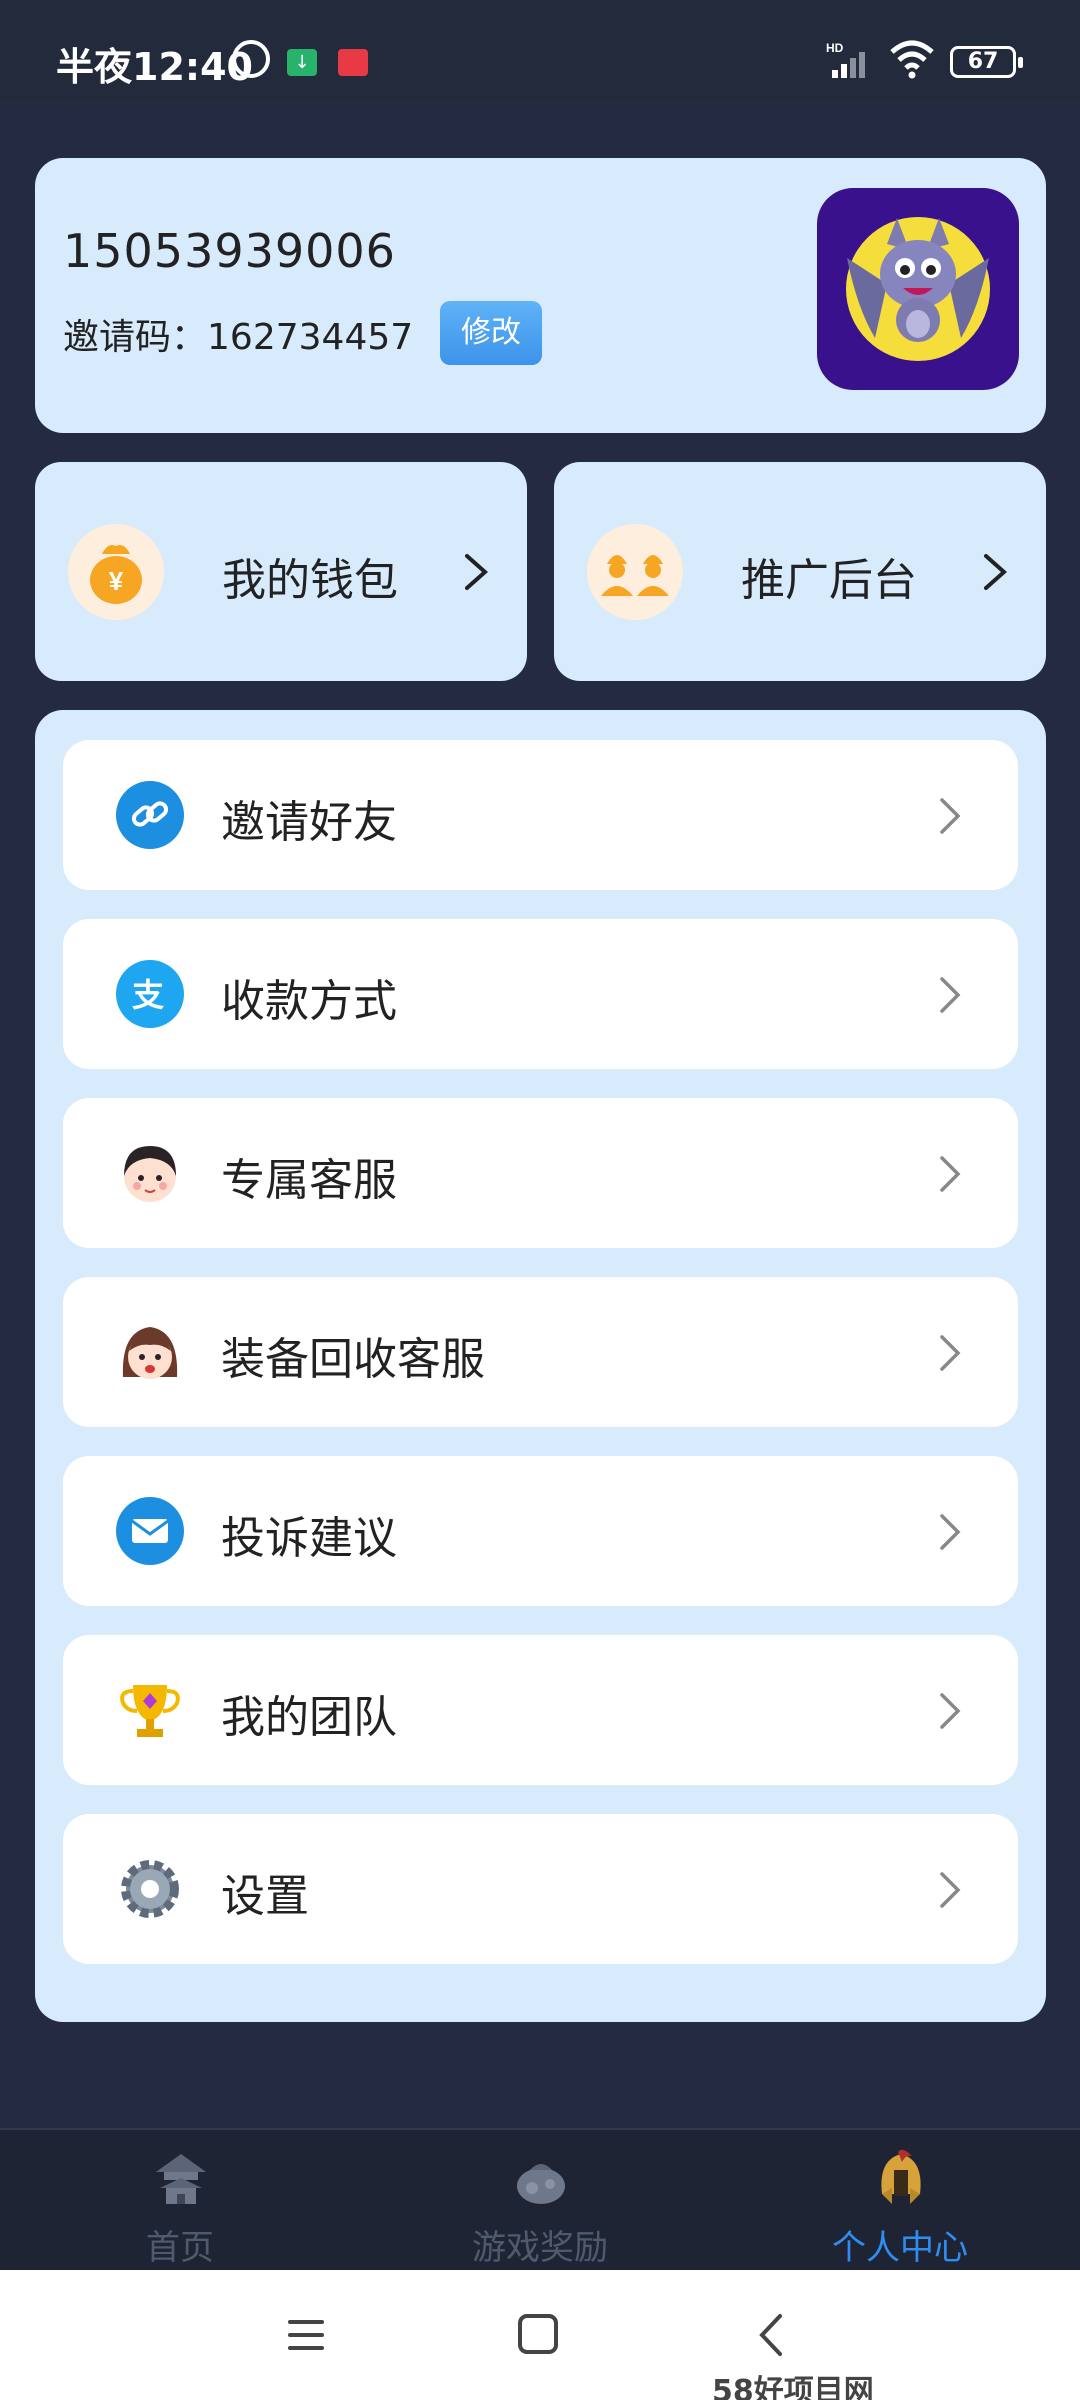 Image resolution: width=1080 pixels, height=2400 pixels. I want to click on menu-item-label: 投诉建议, so click(309, 1538).